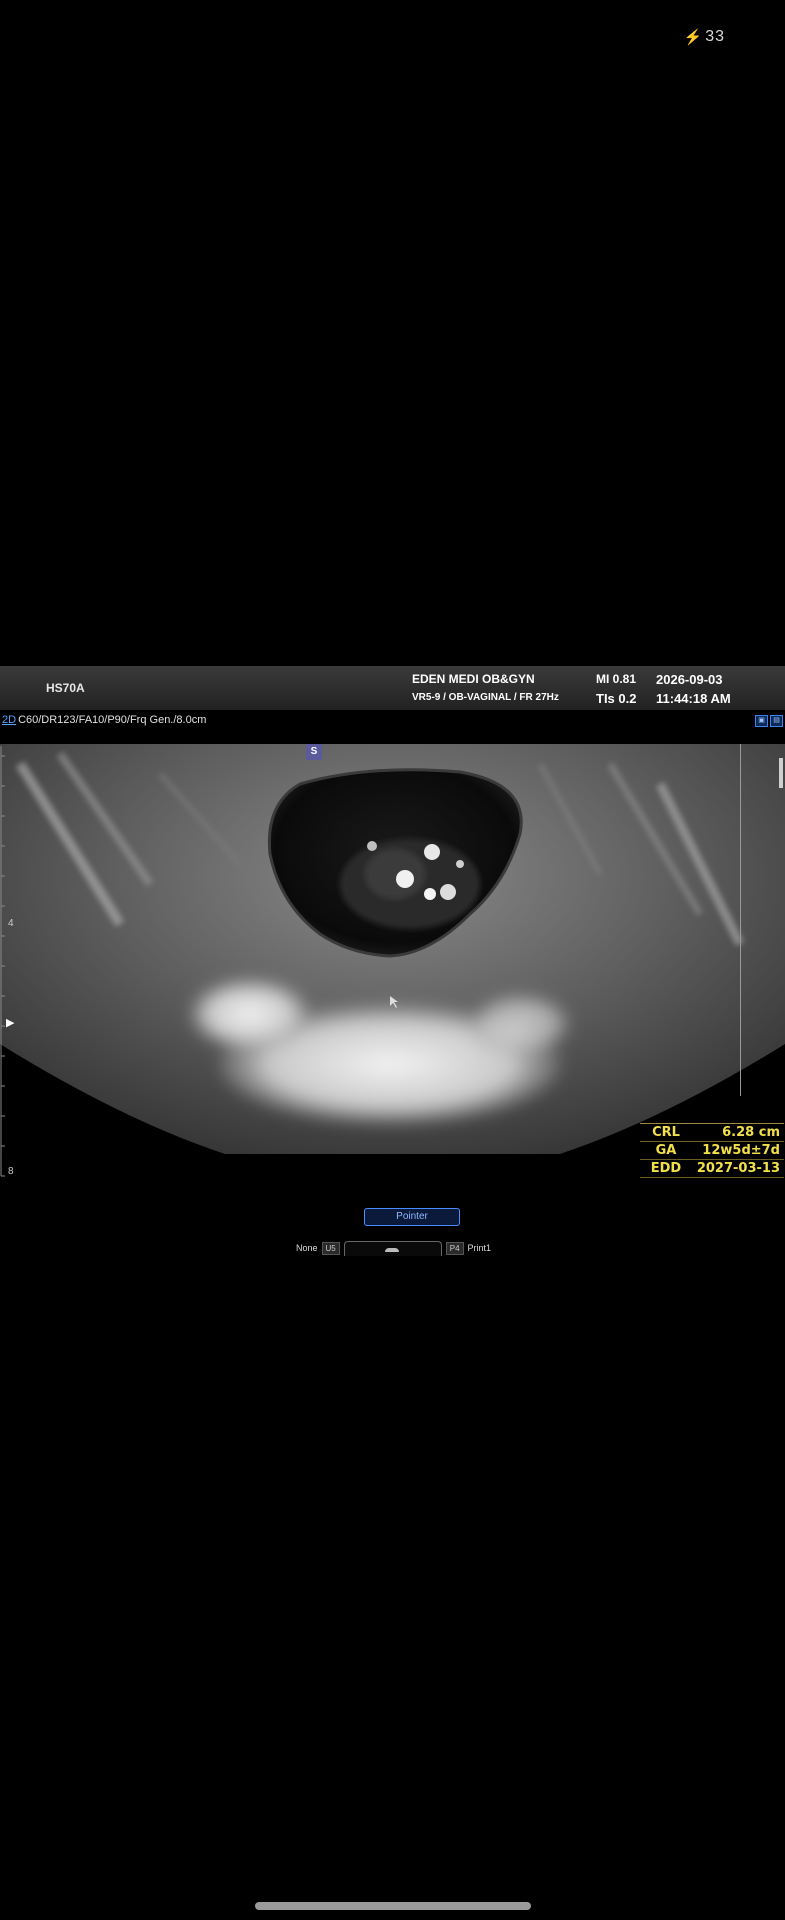  Describe the element at coordinates (666, 1150) in the screenshot. I see `measurement-label: GA` at that location.